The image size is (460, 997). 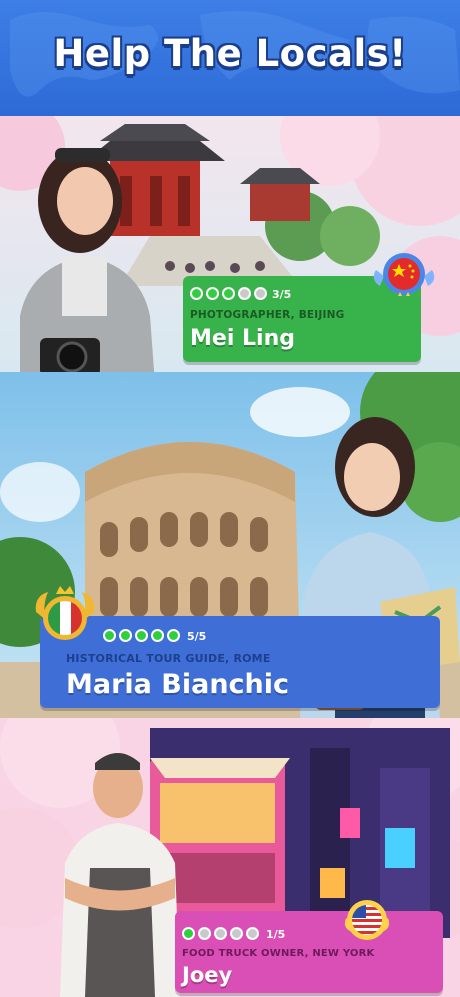 What do you see at coordinates (168, 658) in the screenshot?
I see `character-role: HISTORICAL TOUR GUIDE, ROME` at bounding box center [168, 658].